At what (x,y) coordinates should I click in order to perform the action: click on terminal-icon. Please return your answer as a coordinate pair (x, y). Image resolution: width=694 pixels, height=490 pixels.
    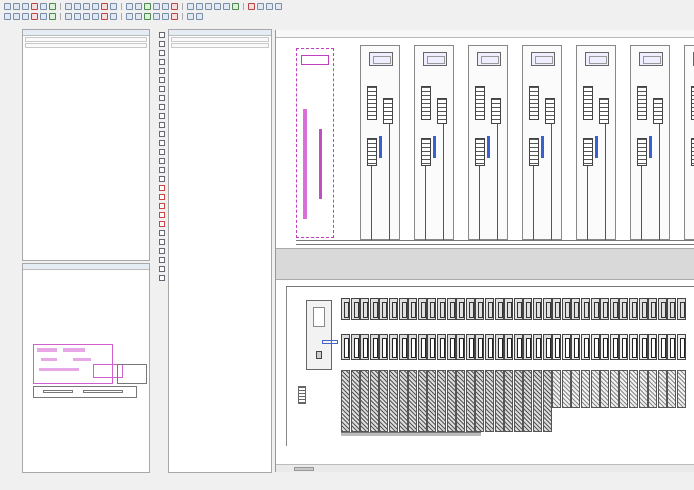
    Looking at the image, I should click on (208, 6).